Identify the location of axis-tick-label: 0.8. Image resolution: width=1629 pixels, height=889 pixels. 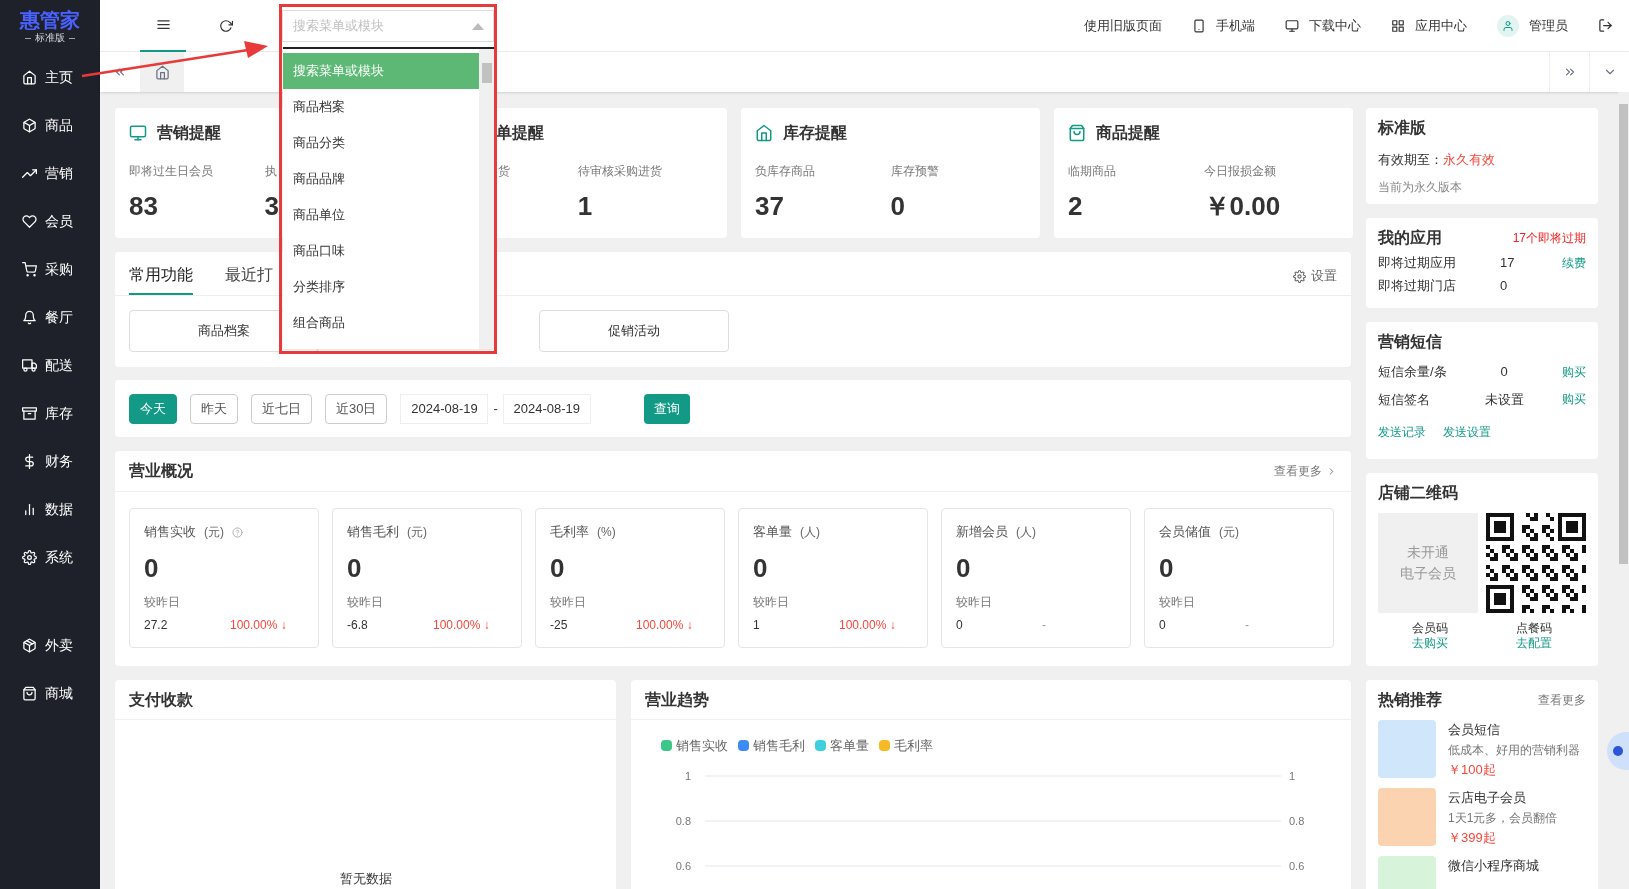
(683, 820).